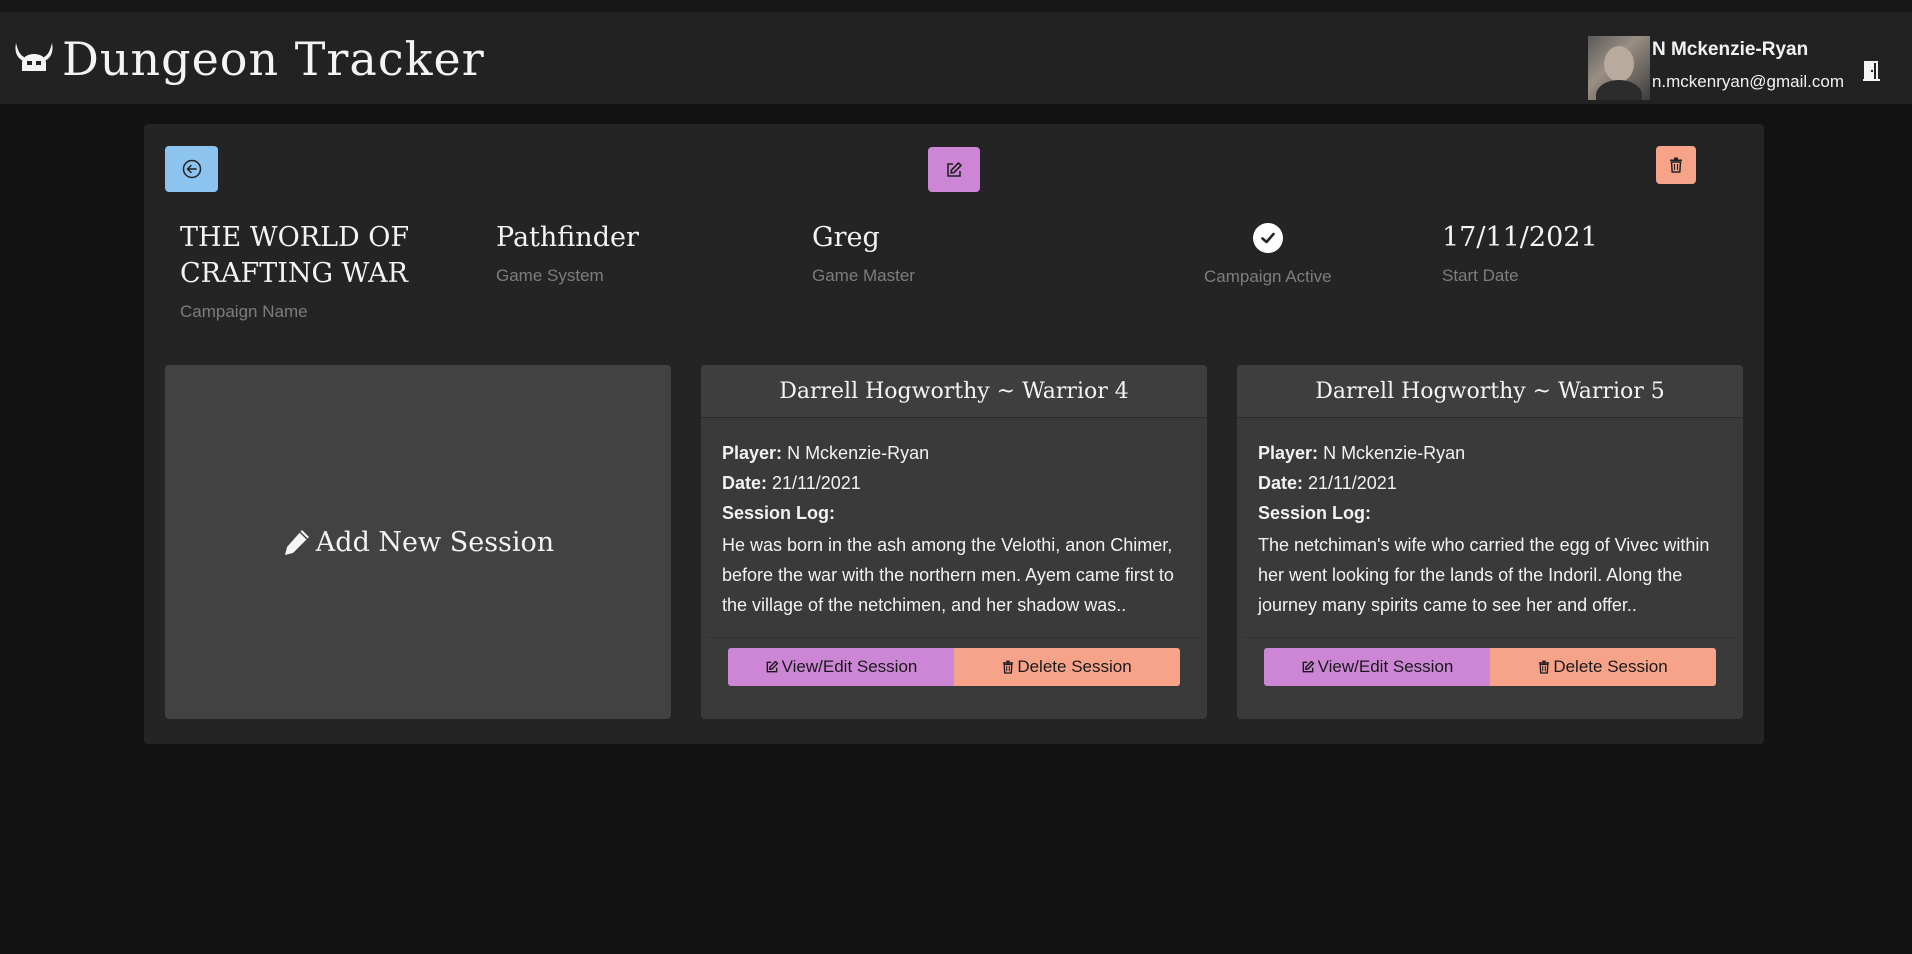 This screenshot has height=954, width=1912. I want to click on edit-campaign-button, so click(954, 169).